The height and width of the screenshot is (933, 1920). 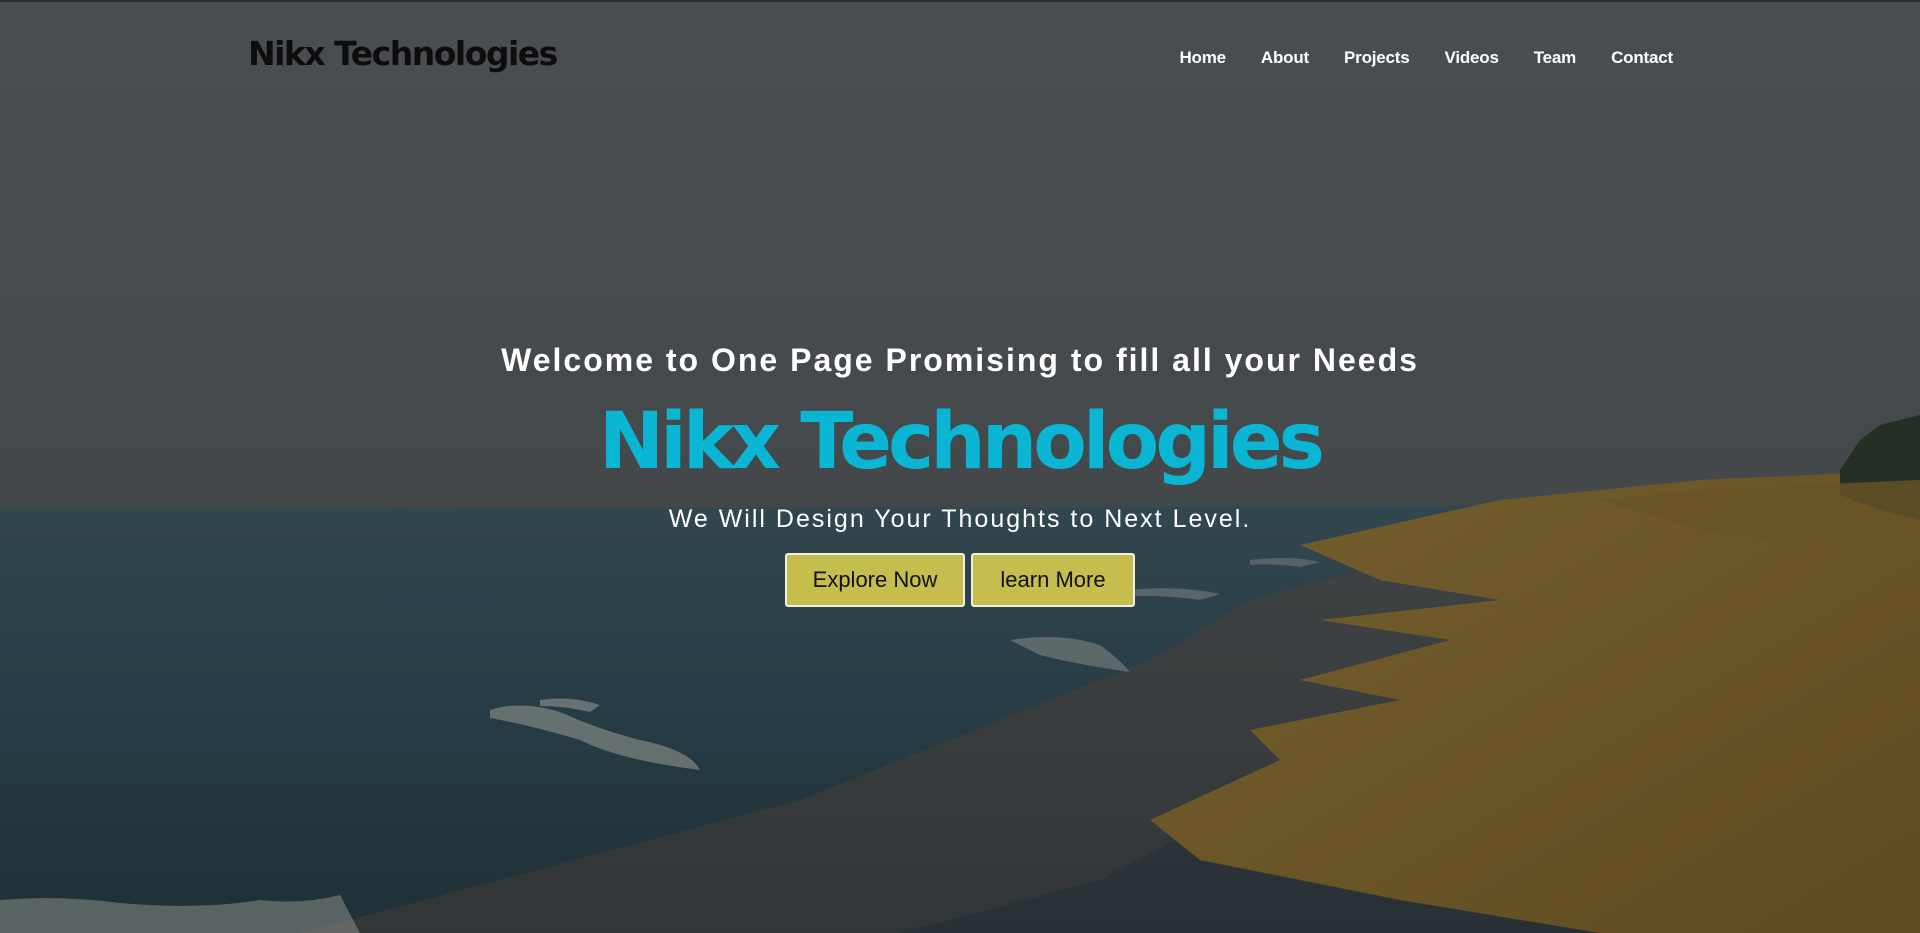 What do you see at coordinates (1377, 58) in the screenshot?
I see `nav-link-projects: Projects` at bounding box center [1377, 58].